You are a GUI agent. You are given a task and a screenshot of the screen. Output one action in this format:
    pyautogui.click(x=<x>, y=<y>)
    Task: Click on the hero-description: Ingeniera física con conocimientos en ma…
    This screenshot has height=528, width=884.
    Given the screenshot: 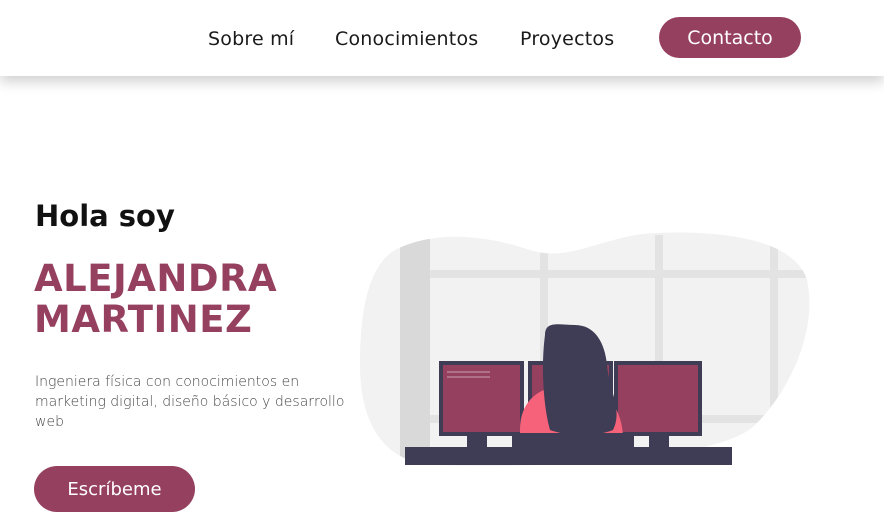 What is the action you would take?
    pyautogui.click(x=190, y=402)
    